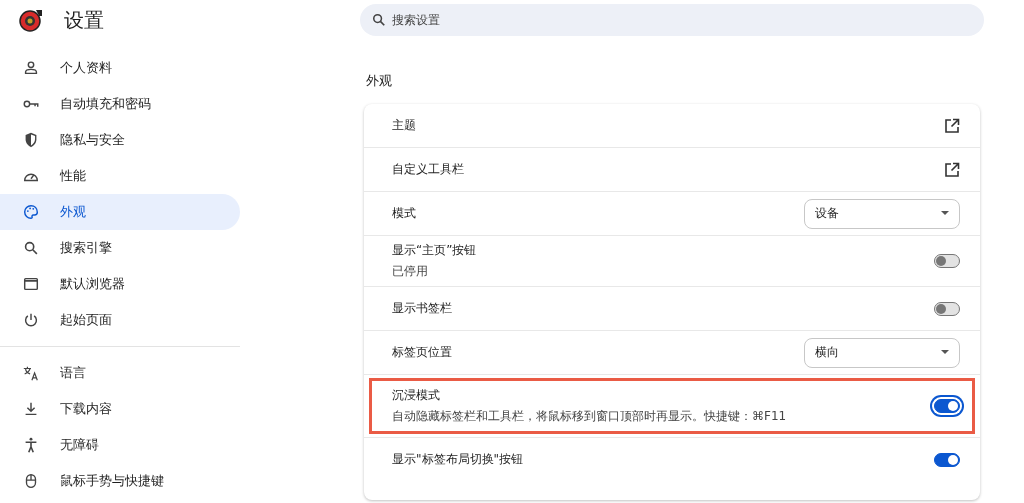 The width and height of the screenshot is (1024, 503). I want to click on palette-icon, so click(31, 212).